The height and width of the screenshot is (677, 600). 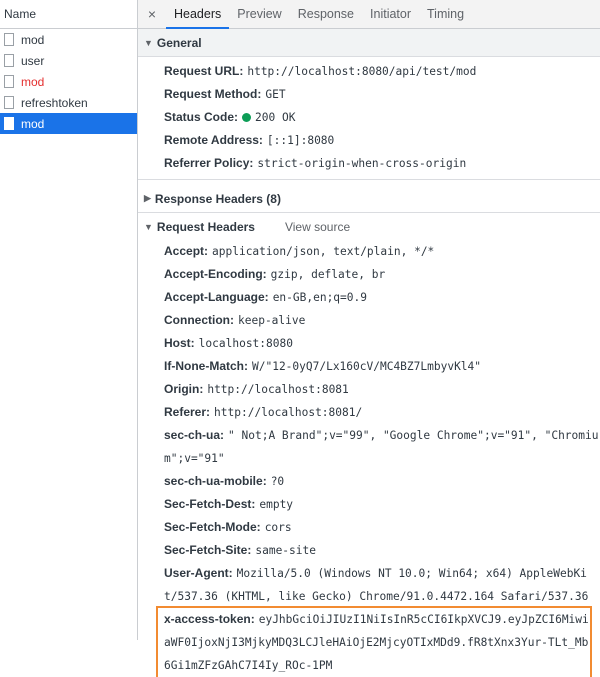 I want to click on header-key: Host:, so click(x=179, y=343).